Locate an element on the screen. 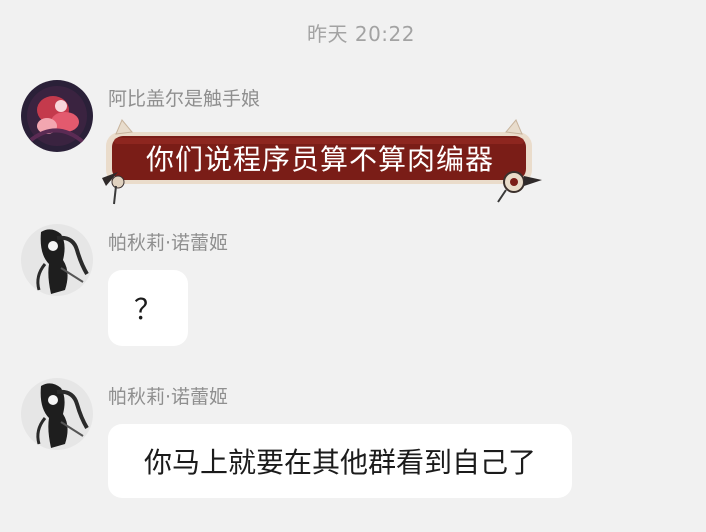  message-text: 你马上就要在其他群看到自己了 is located at coordinates (339, 462).